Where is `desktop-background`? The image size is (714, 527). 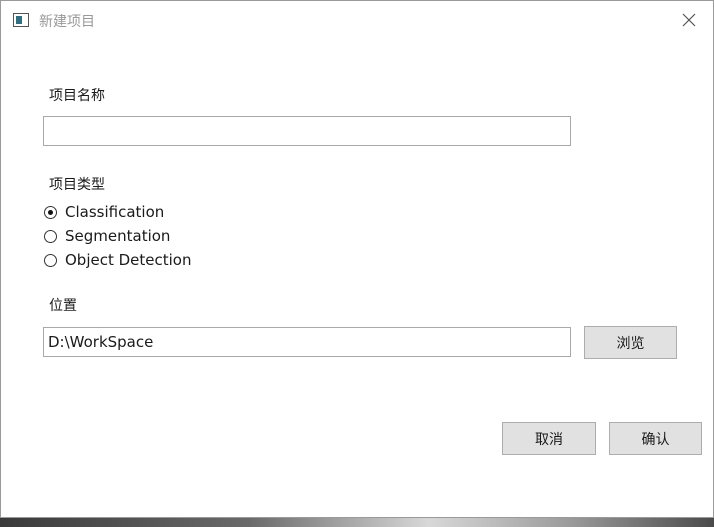
desktop-background is located at coordinates (357, 522).